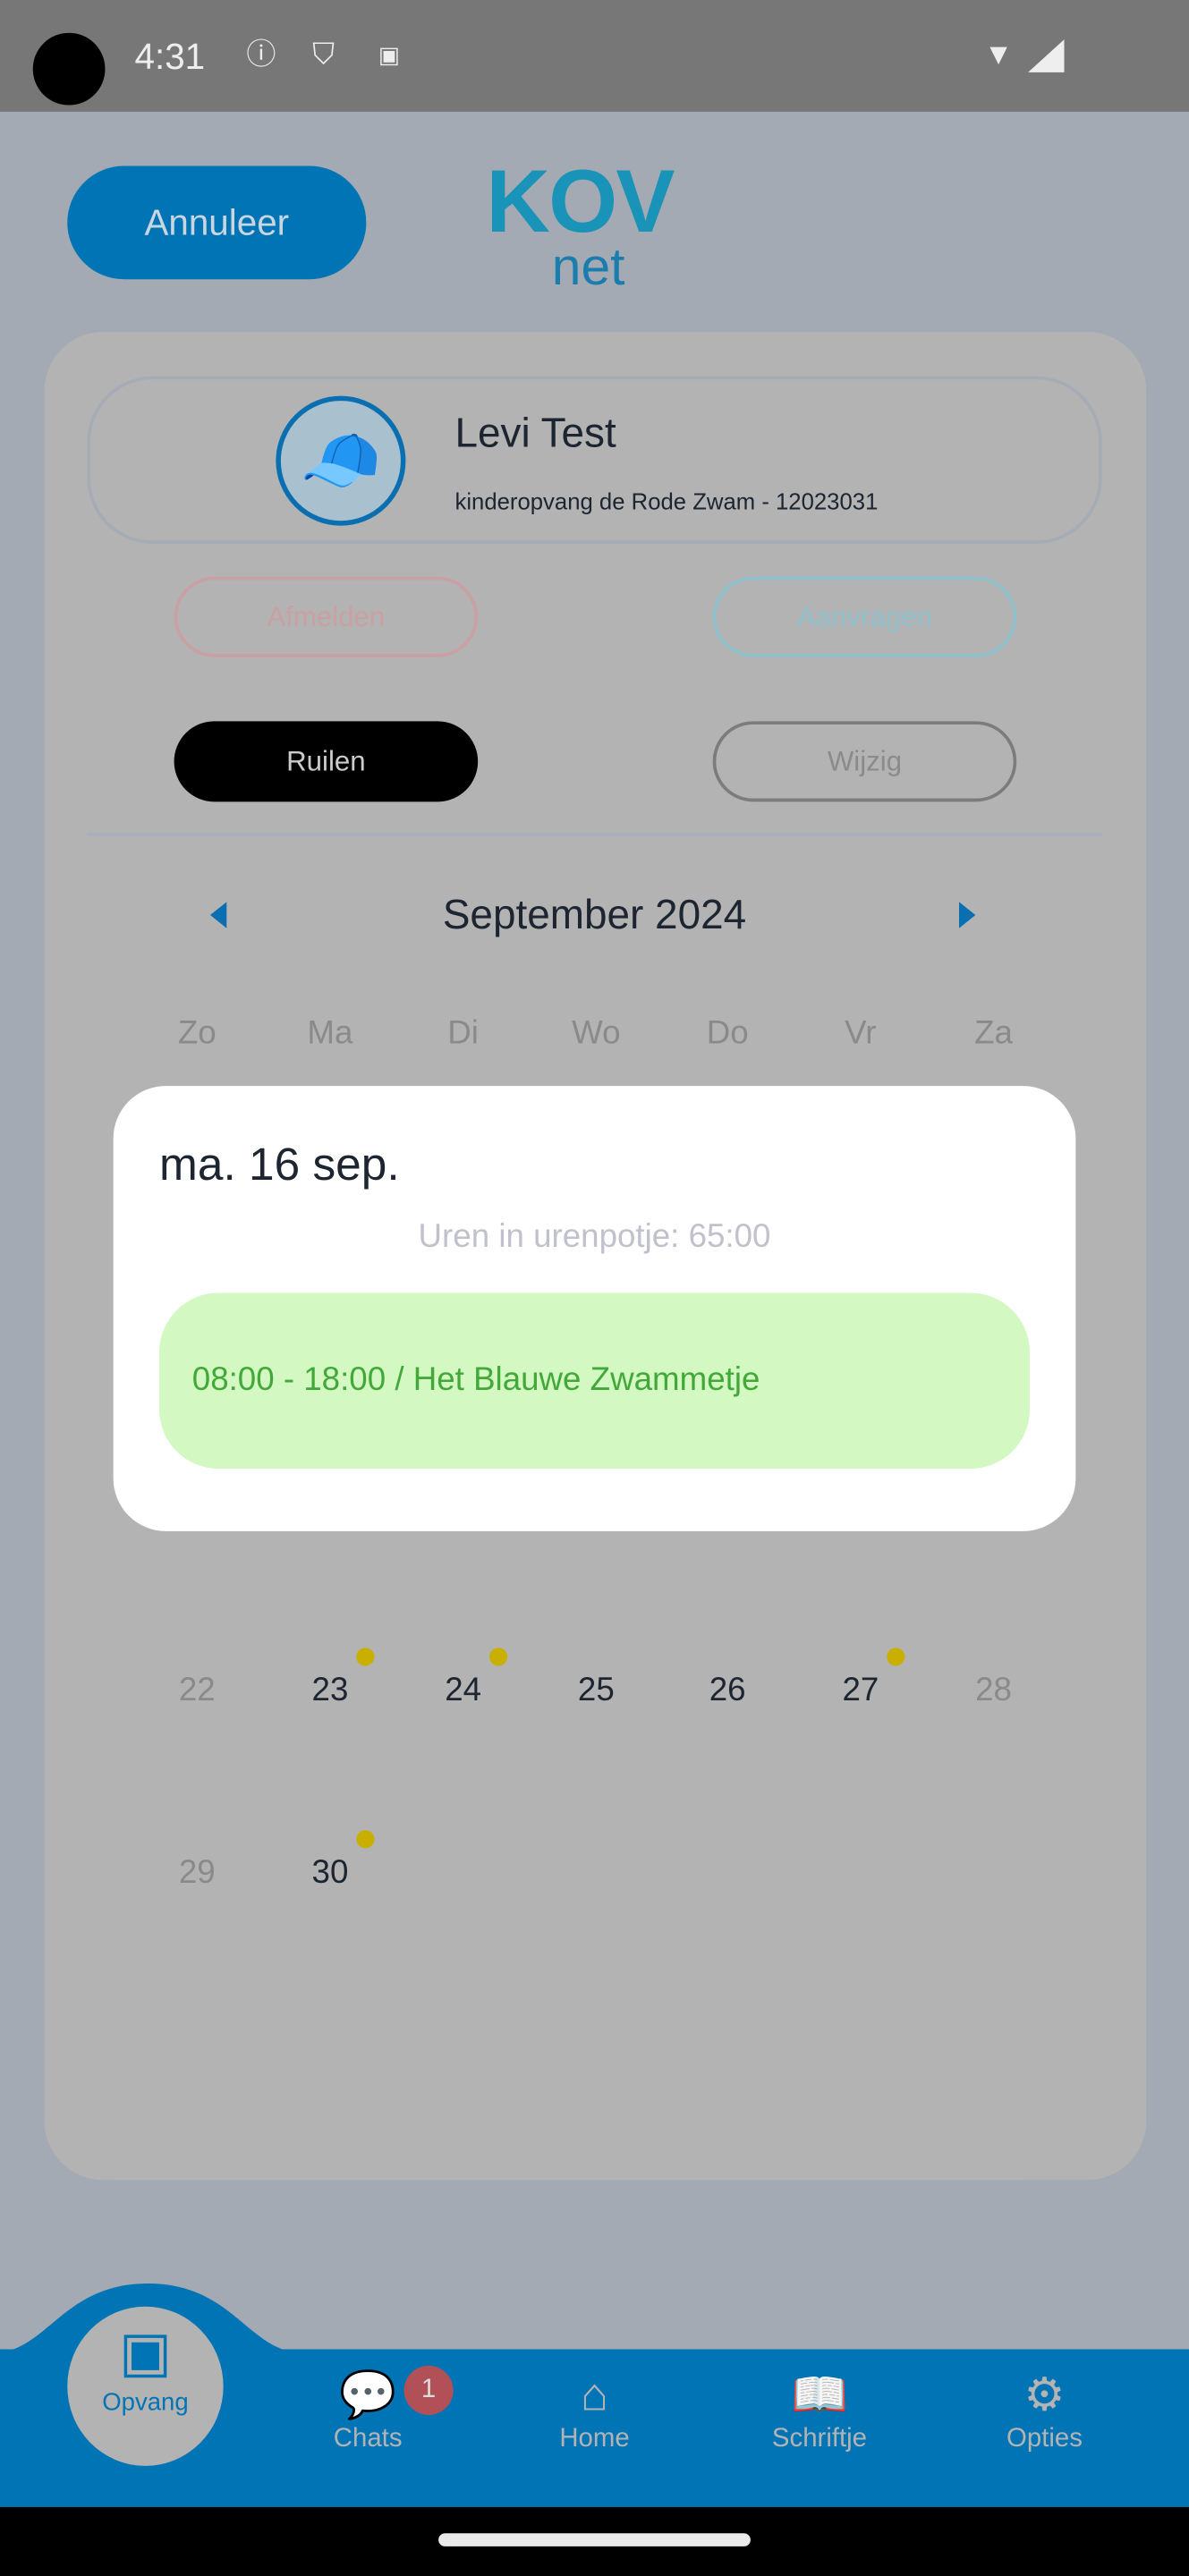 The height and width of the screenshot is (2576, 1189). What do you see at coordinates (535, 434) in the screenshot?
I see `child-name: Levi Test` at bounding box center [535, 434].